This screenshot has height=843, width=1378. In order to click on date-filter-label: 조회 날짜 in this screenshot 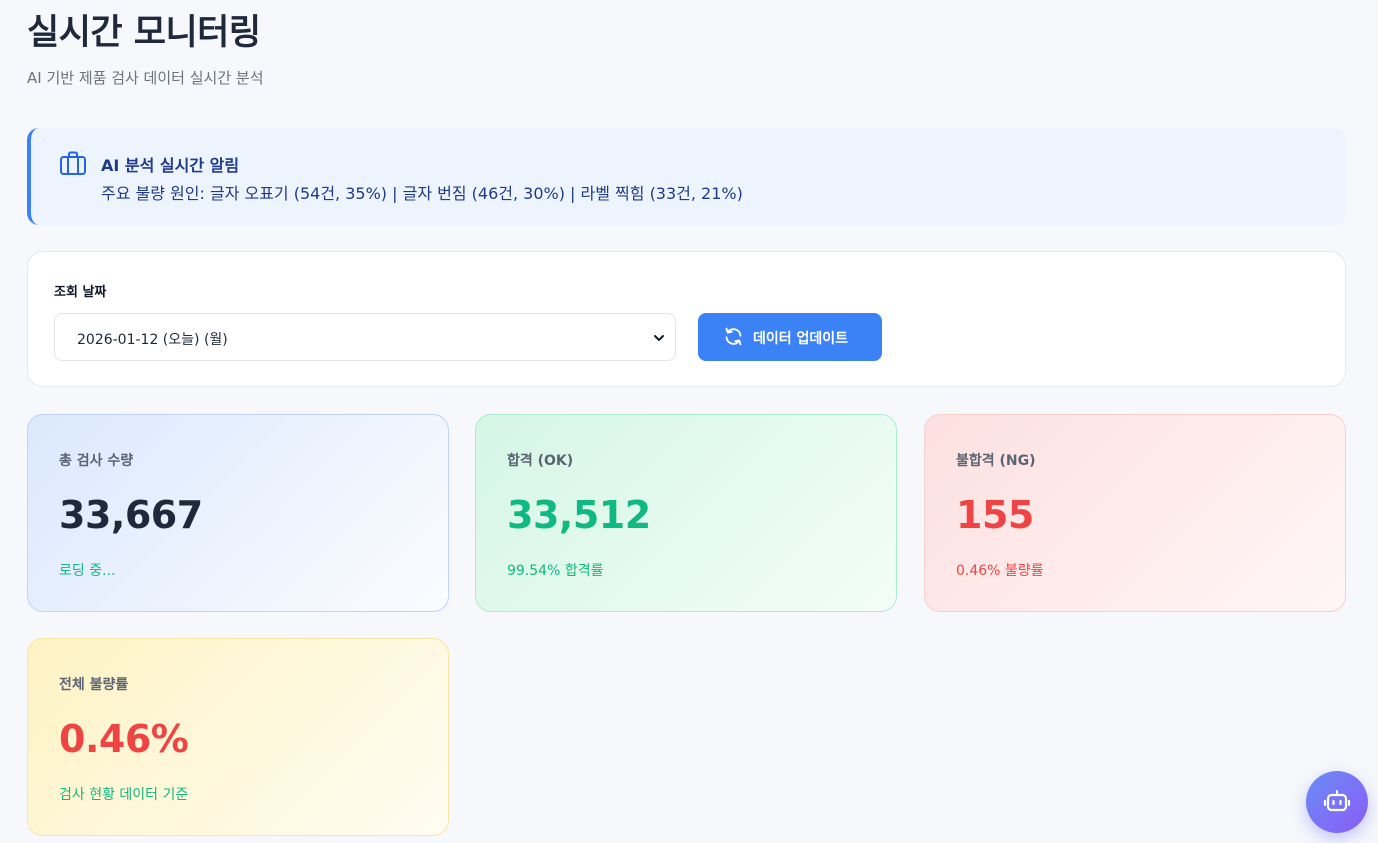, I will do `click(80, 292)`.